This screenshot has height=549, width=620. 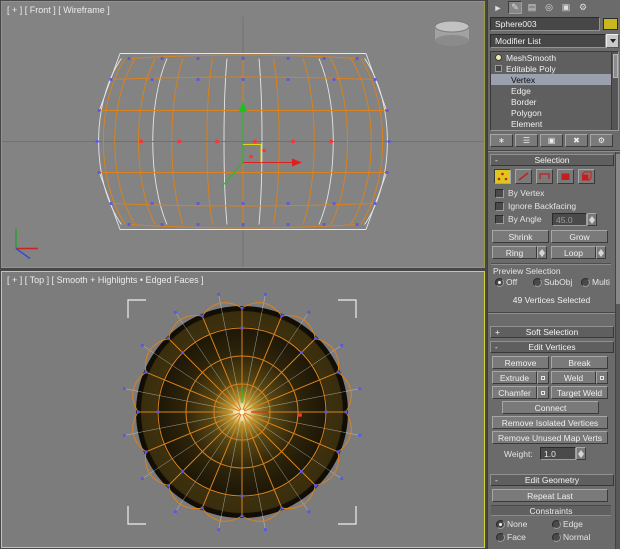 I want to click on rollout-title: Soft Selection, so click(x=552, y=332).